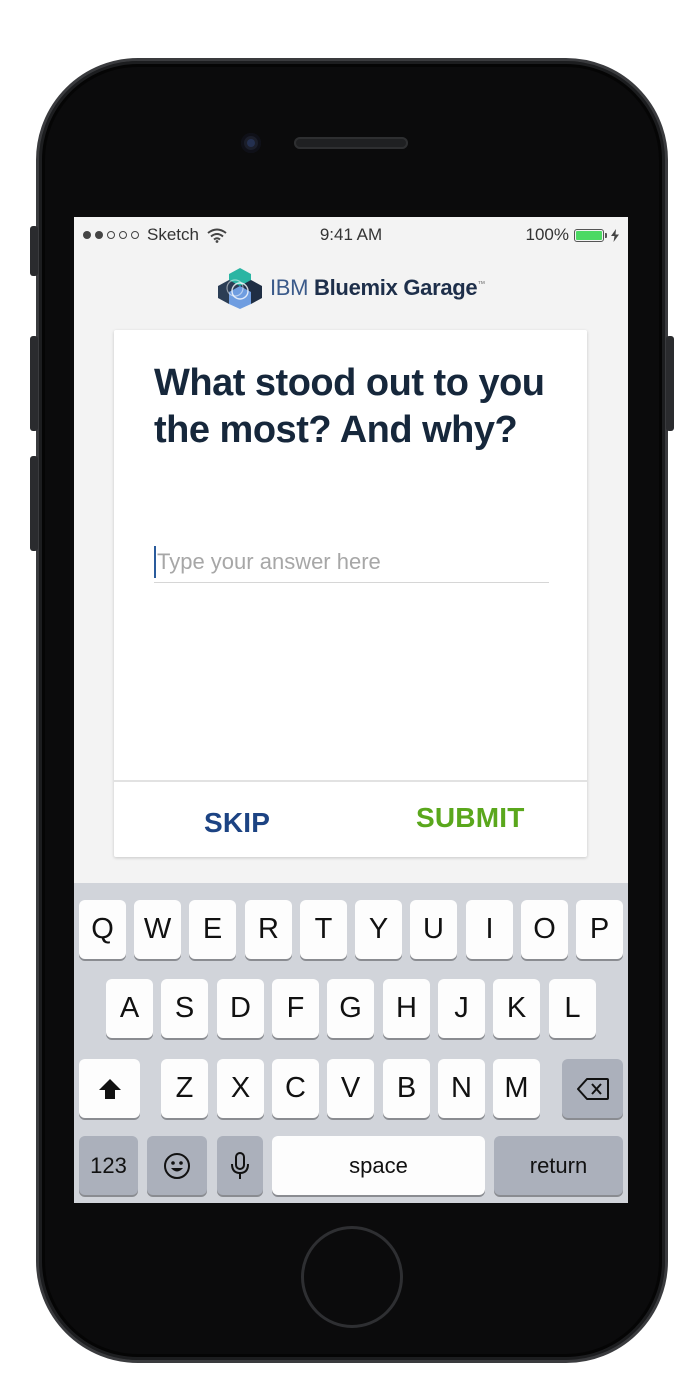 The height and width of the screenshot is (1378, 698). What do you see at coordinates (378, 1165) in the screenshot?
I see `space-key: space` at bounding box center [378, 1165].